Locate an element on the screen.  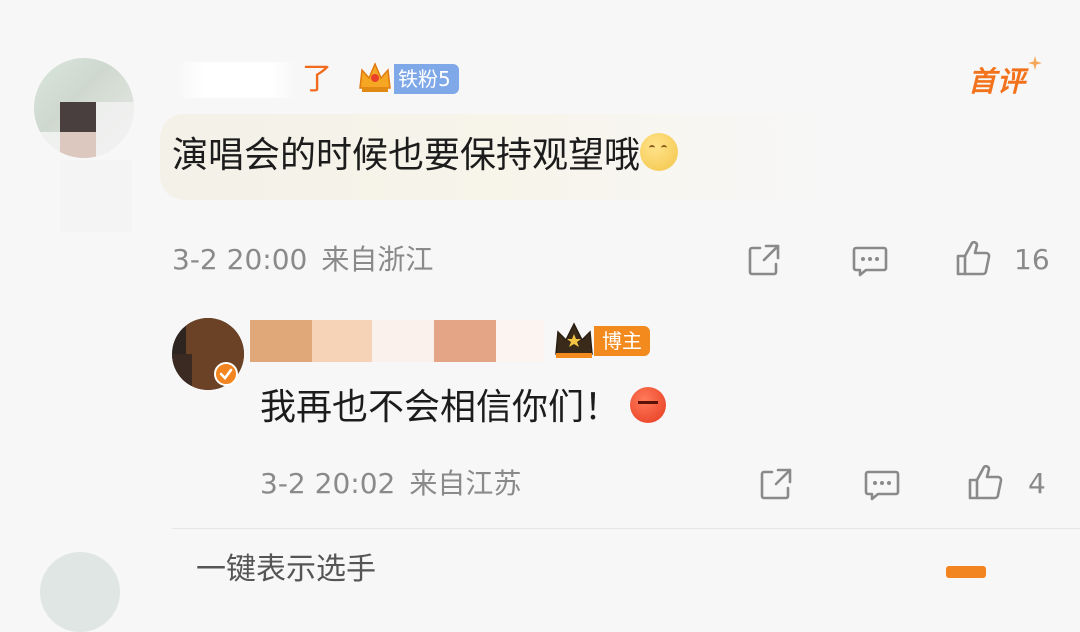
blogger-name-redacted is located at coordinates (394, 341).